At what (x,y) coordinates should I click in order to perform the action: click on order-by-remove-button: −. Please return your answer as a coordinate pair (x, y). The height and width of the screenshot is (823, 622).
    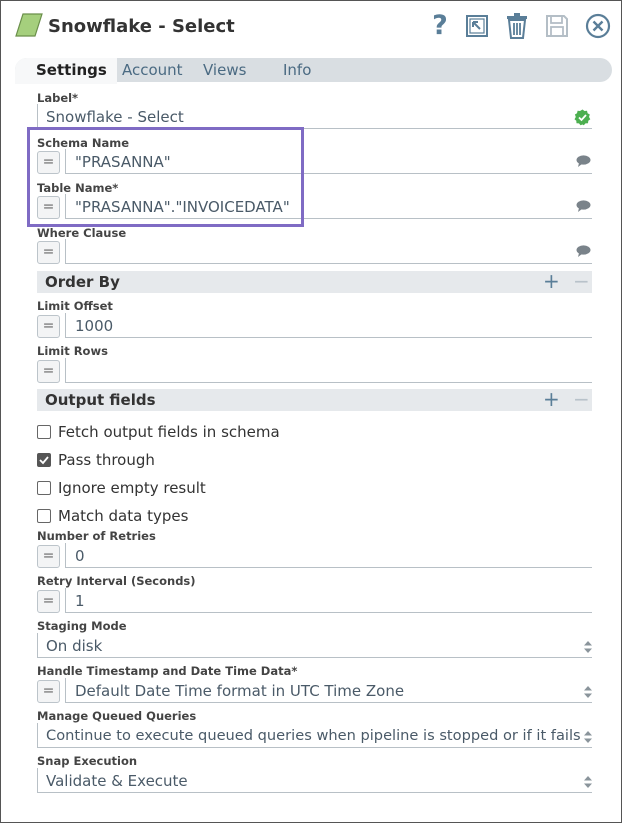
    Looking at the image, I should click on (581, 281).